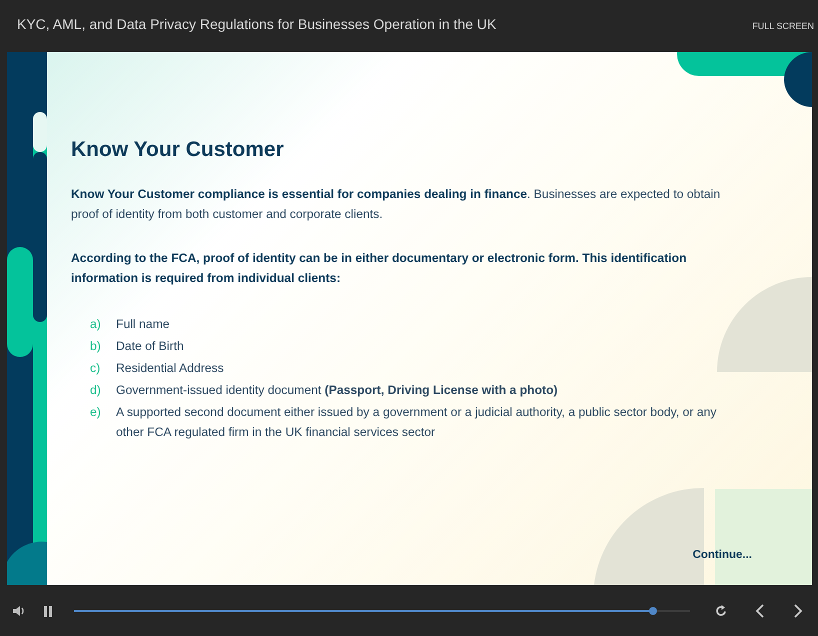 The width and height of the screenshot is (818, 636). Describe the element at coordinates (170, 368) in the screenshot. I see `list-item-text: Residential Address` at that location.